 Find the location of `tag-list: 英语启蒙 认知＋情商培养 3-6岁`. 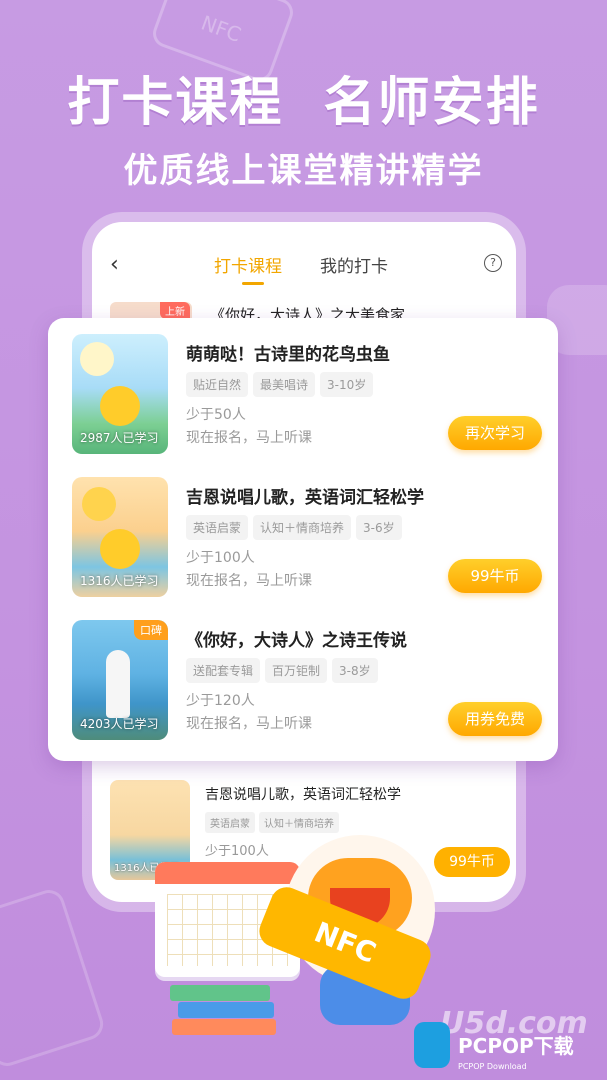

tag-list: 英语启蒙 认知＋情商培养 3-6岁 is located at coordinates (296, 527).